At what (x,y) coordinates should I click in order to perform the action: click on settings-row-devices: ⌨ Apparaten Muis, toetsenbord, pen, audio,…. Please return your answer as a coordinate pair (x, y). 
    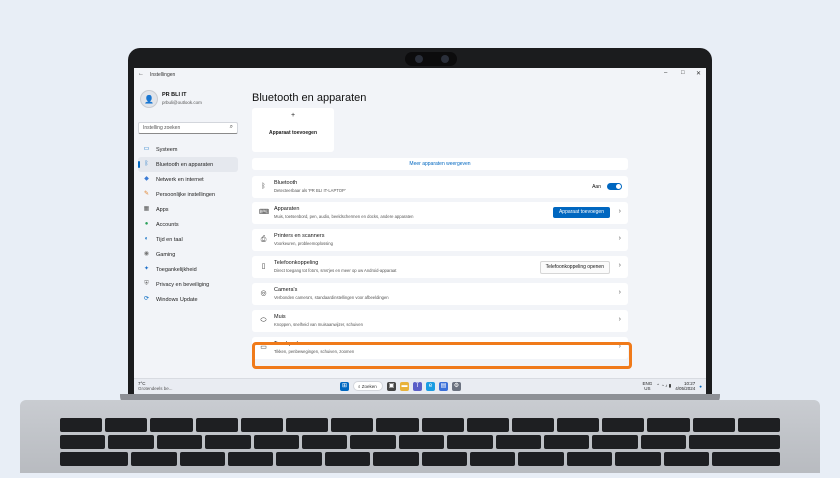
    Looking at the image, I should click on (440, 213).